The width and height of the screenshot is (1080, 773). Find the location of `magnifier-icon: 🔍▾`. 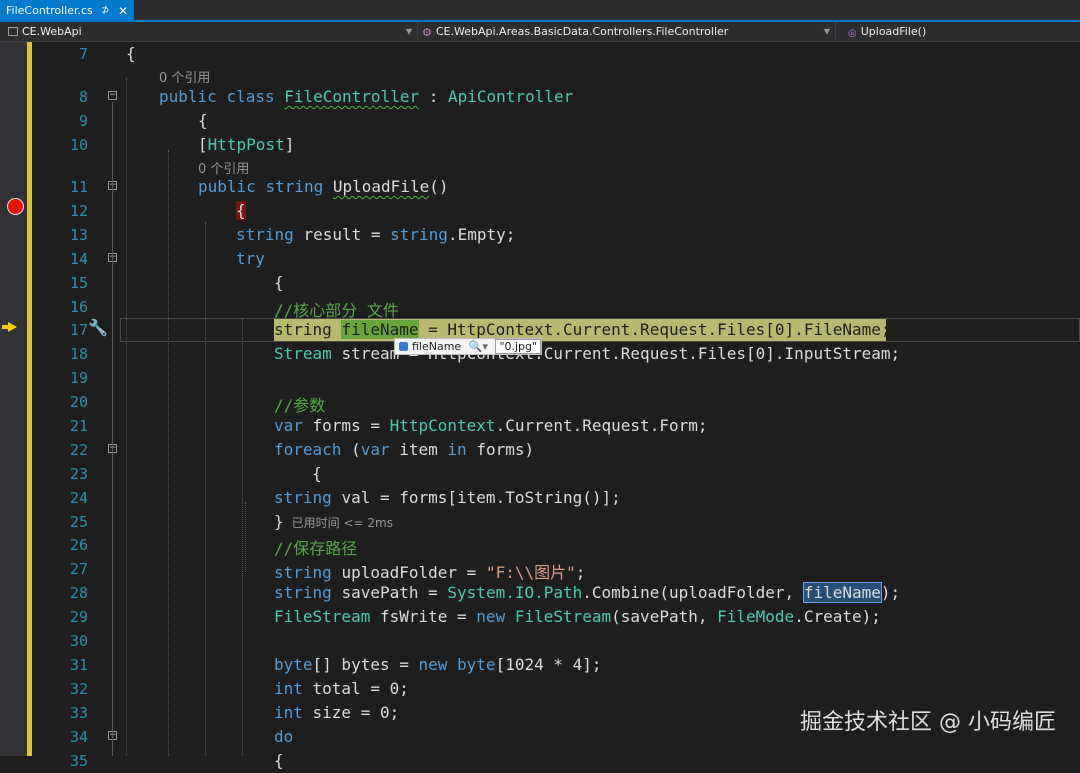

magnifier-icon: 🔍▾ is located at coordinates (478, 346).